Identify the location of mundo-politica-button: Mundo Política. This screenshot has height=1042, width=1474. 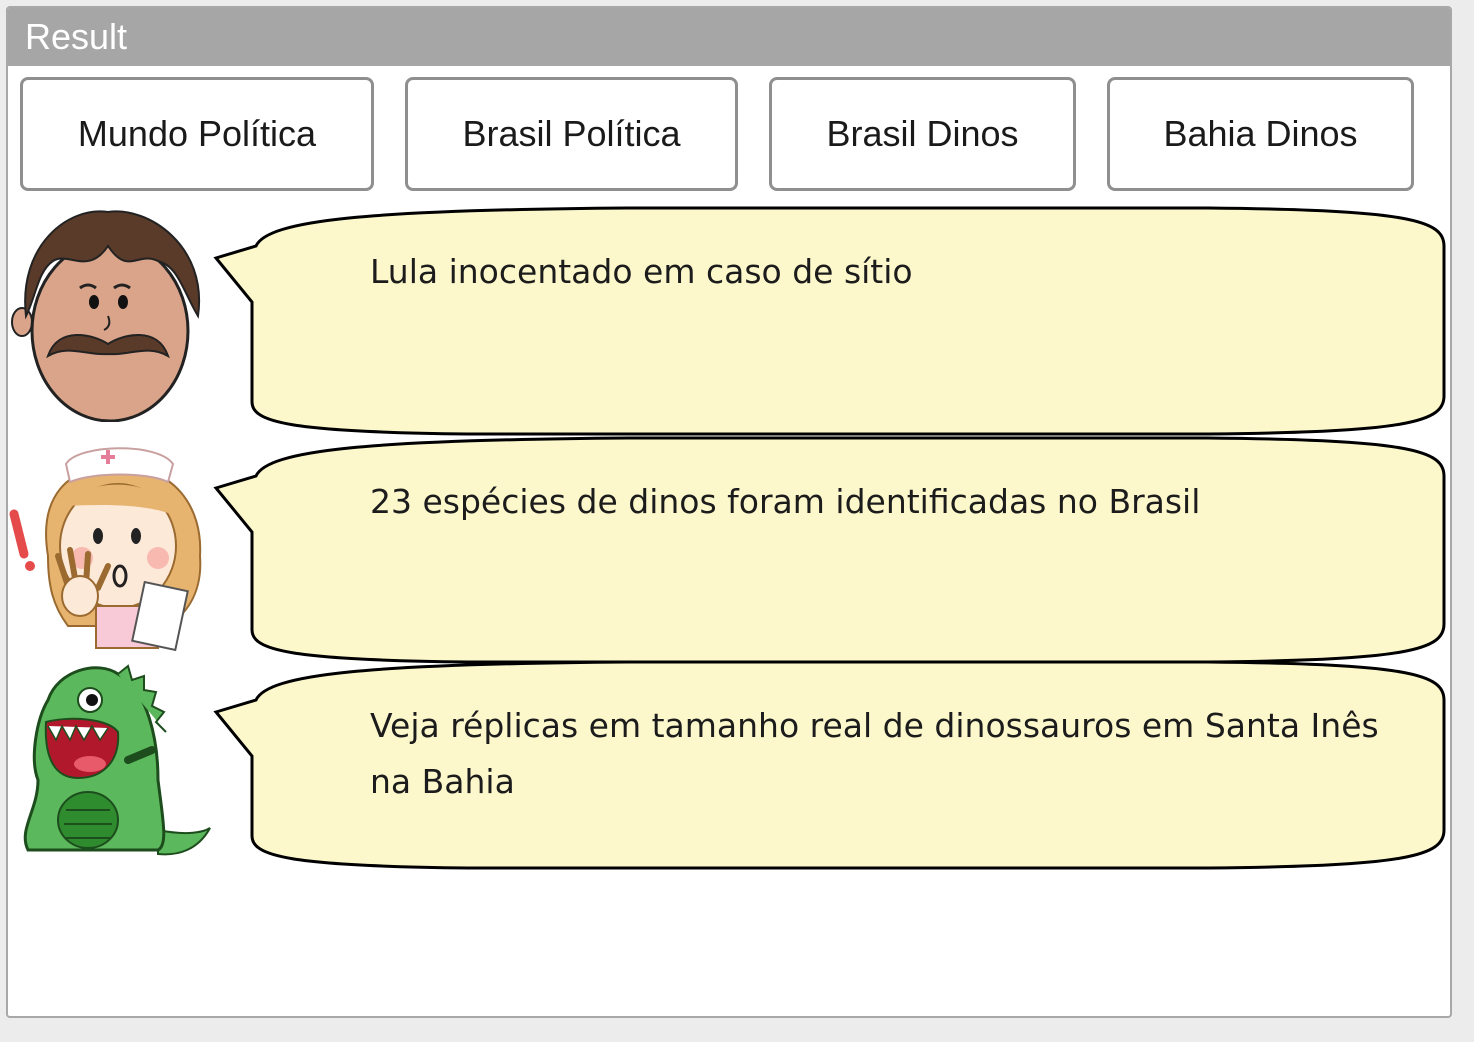
(197, 134).